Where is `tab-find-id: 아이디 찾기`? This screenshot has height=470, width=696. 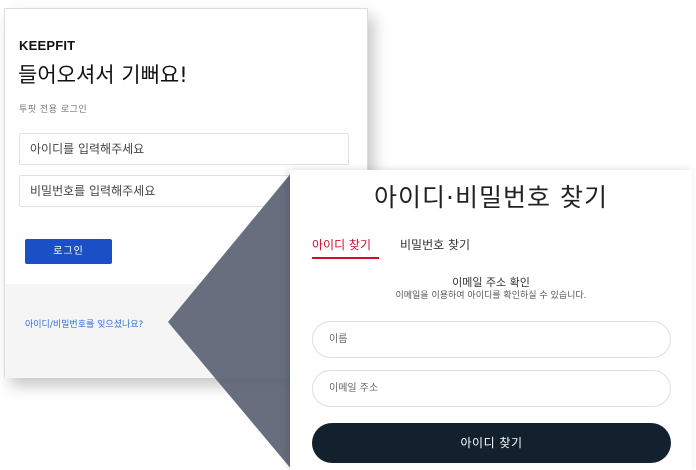
tab-find-id: 아이디 찾기 is located at coordinates (341, 244).